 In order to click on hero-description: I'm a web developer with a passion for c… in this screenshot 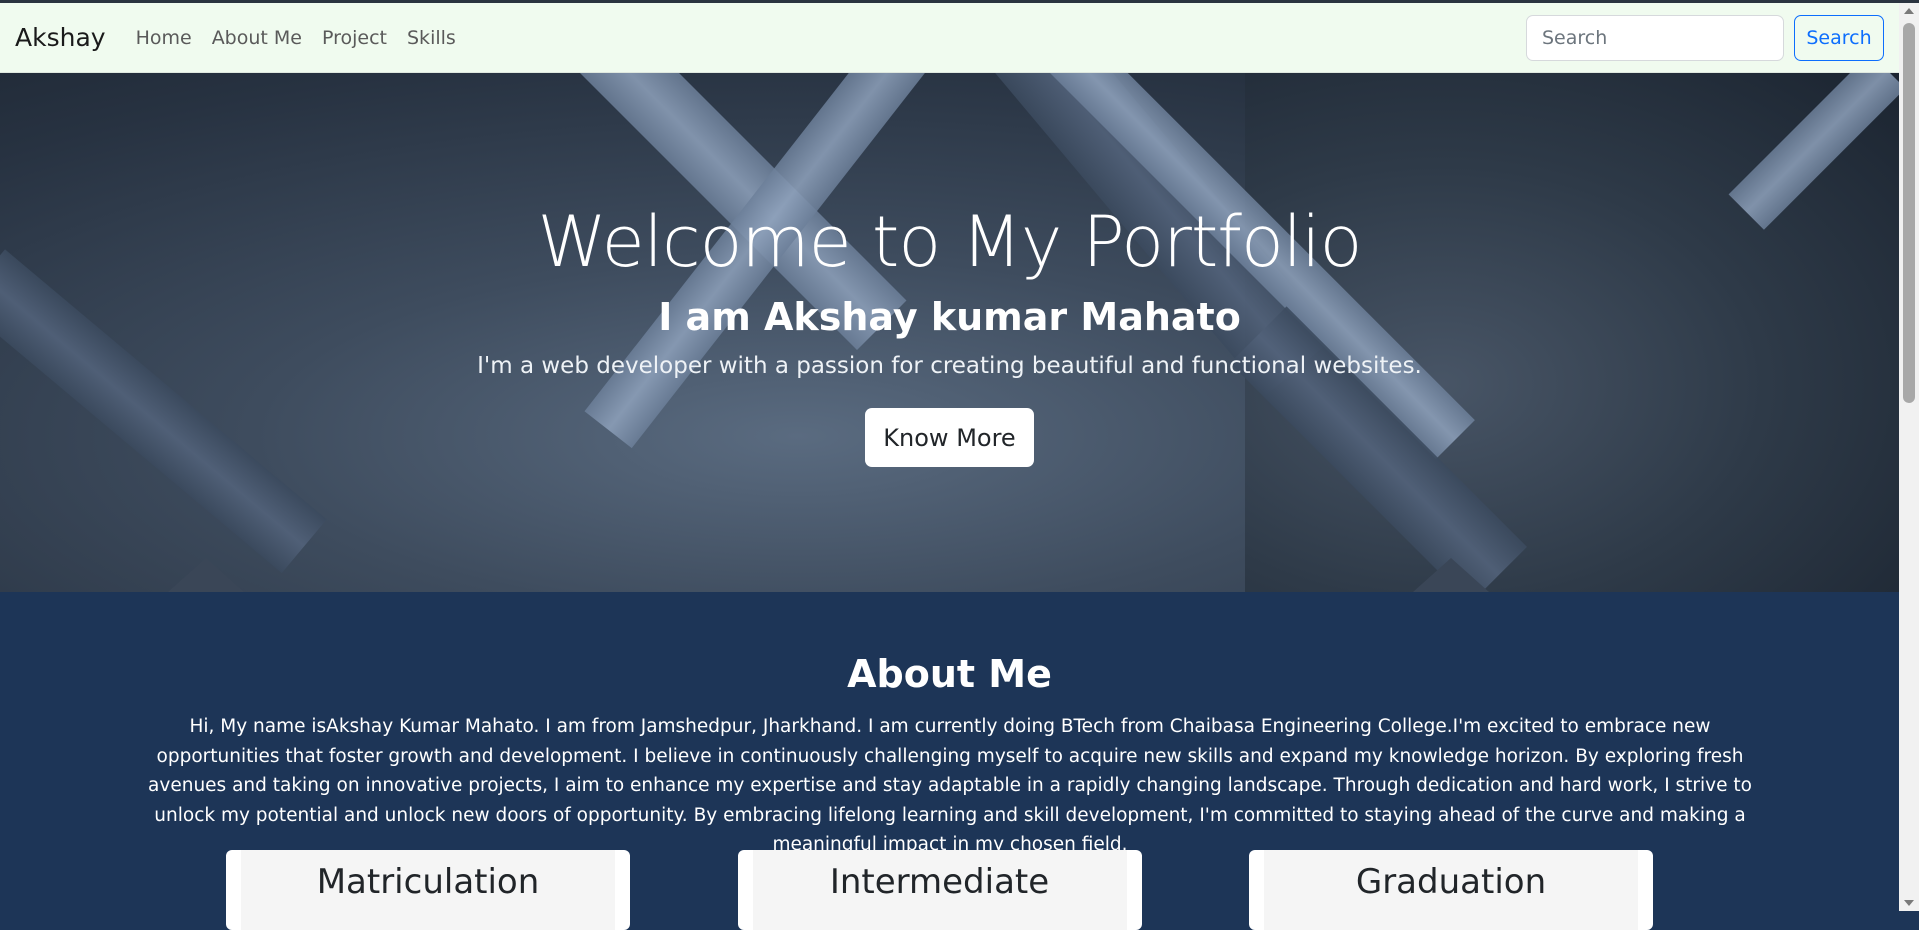, I will do `click(949, 366)`.